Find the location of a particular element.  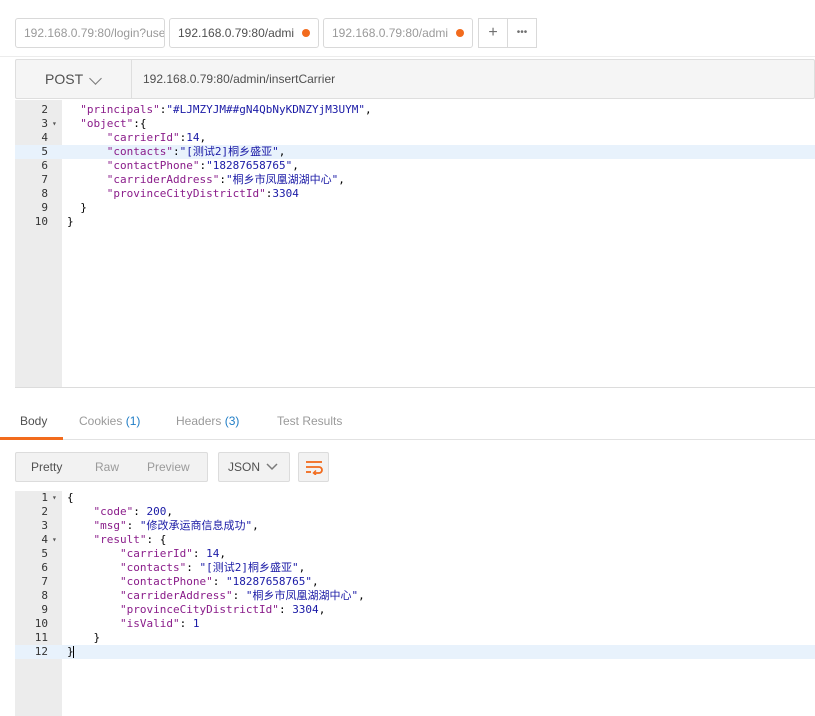

code-line: 7 "carriderAddress":"桐乡市凤凰湖湖中心", is located at coordinates (415, 180).